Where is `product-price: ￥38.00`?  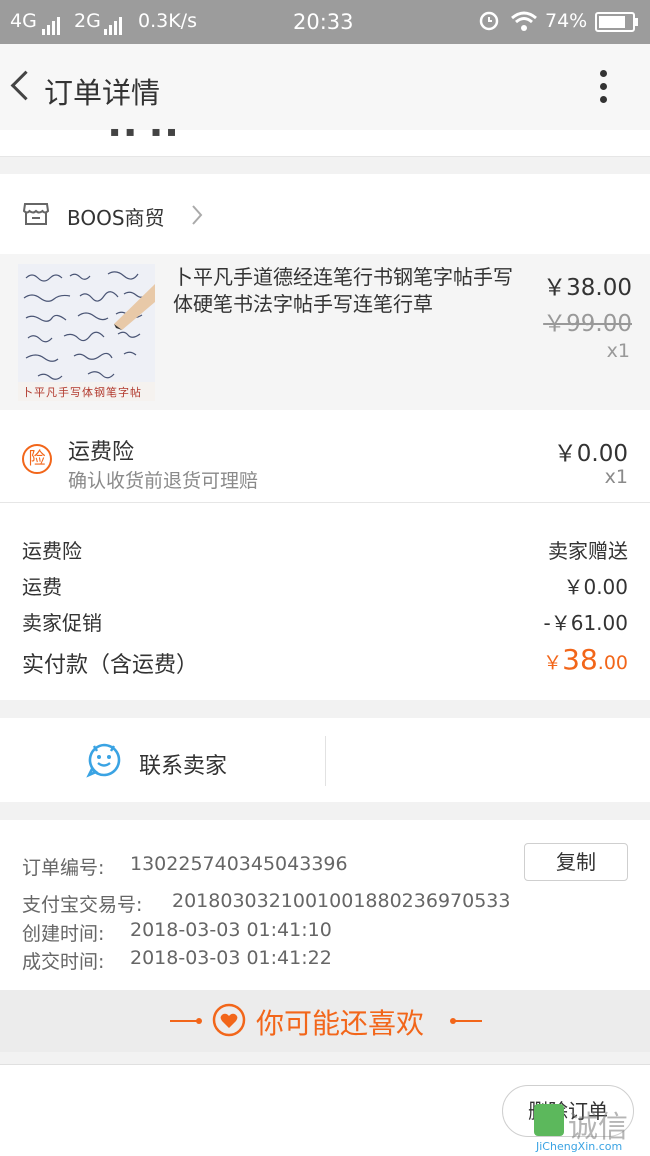
product-price: ￥38.00 is located at coordinates (587, 288).